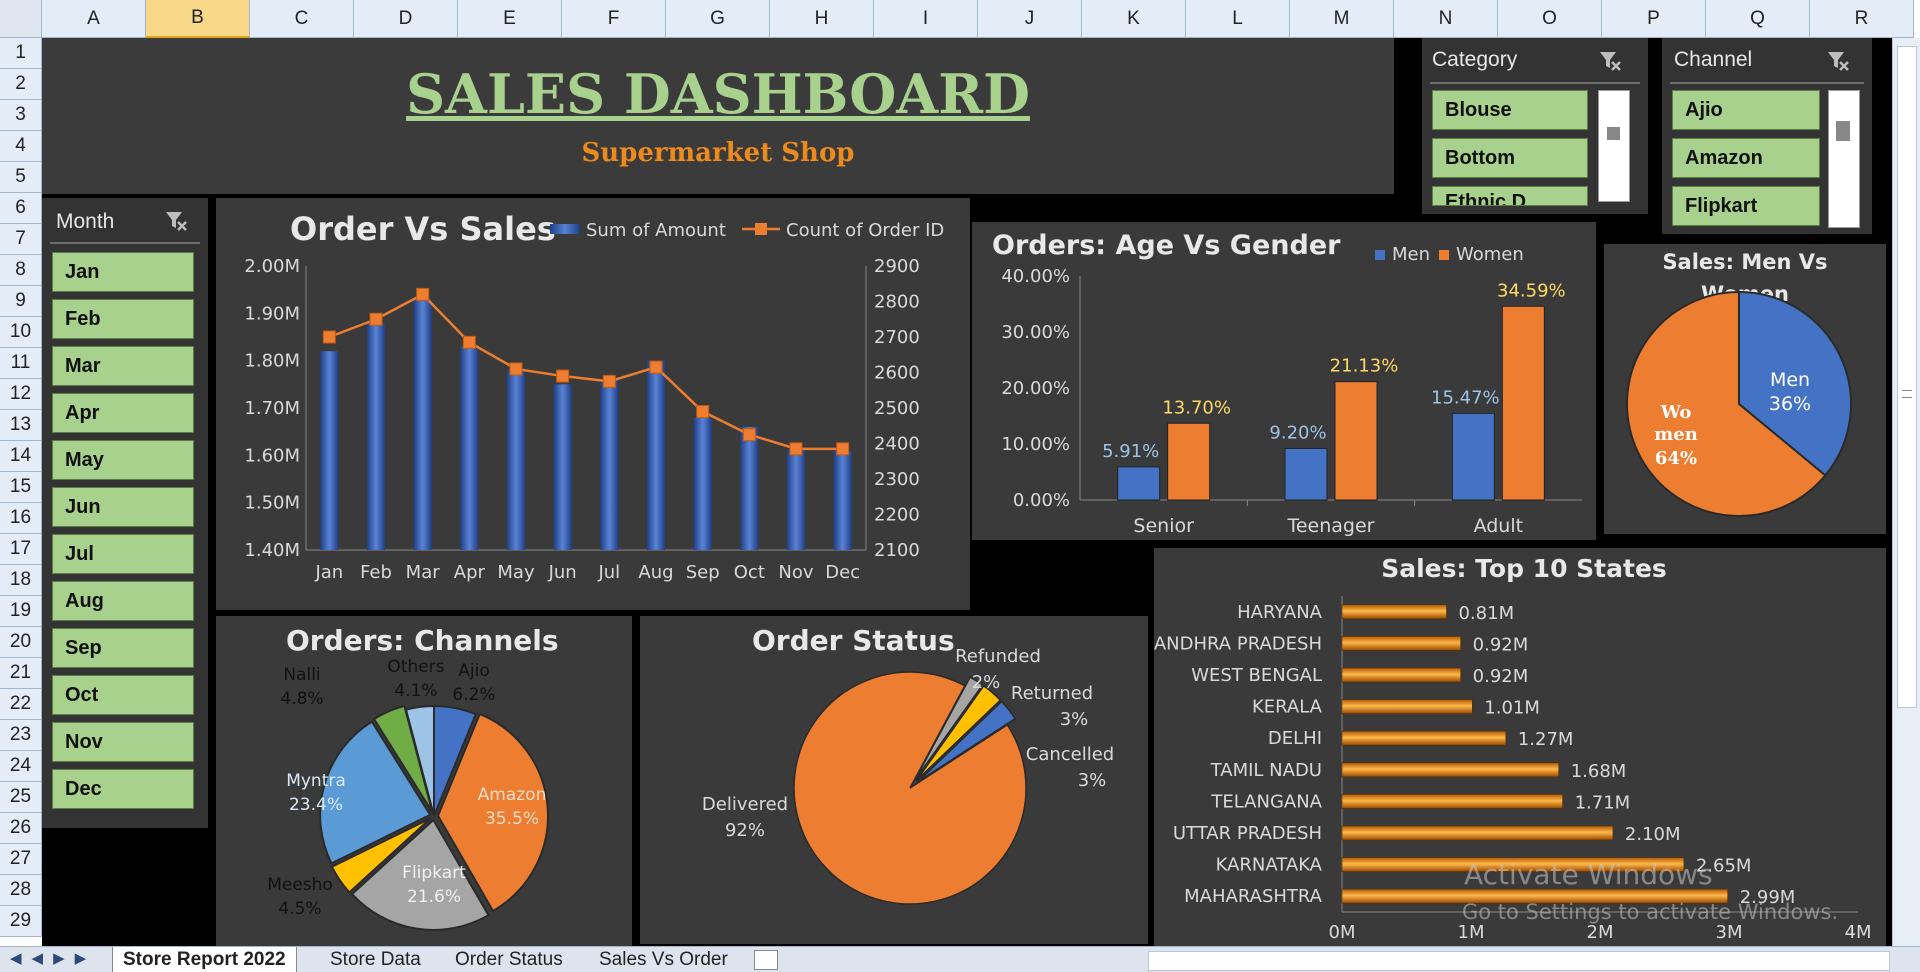 Image resolution: width=1920 pixels, height=972 pixels. What do you see at coordinates (822, 19) in the screenshot?
I see `column-header: H` at bounding box center [822, 19].